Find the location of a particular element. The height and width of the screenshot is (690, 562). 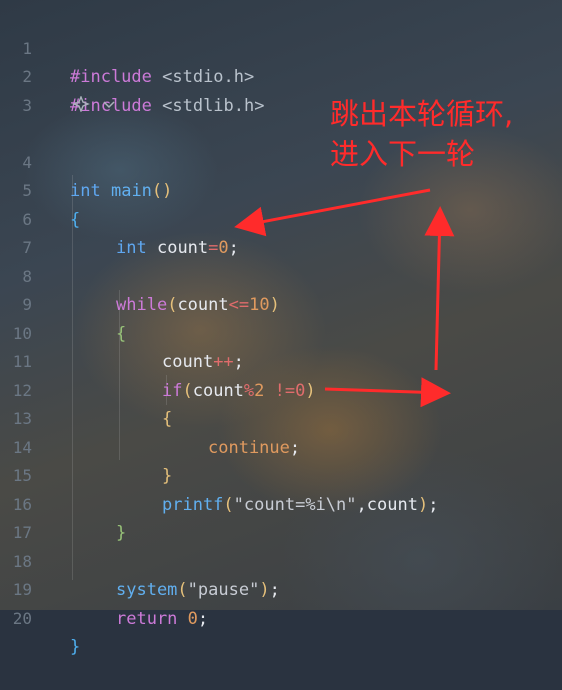

arrow-from-continue is located at coordinates (387, 392).